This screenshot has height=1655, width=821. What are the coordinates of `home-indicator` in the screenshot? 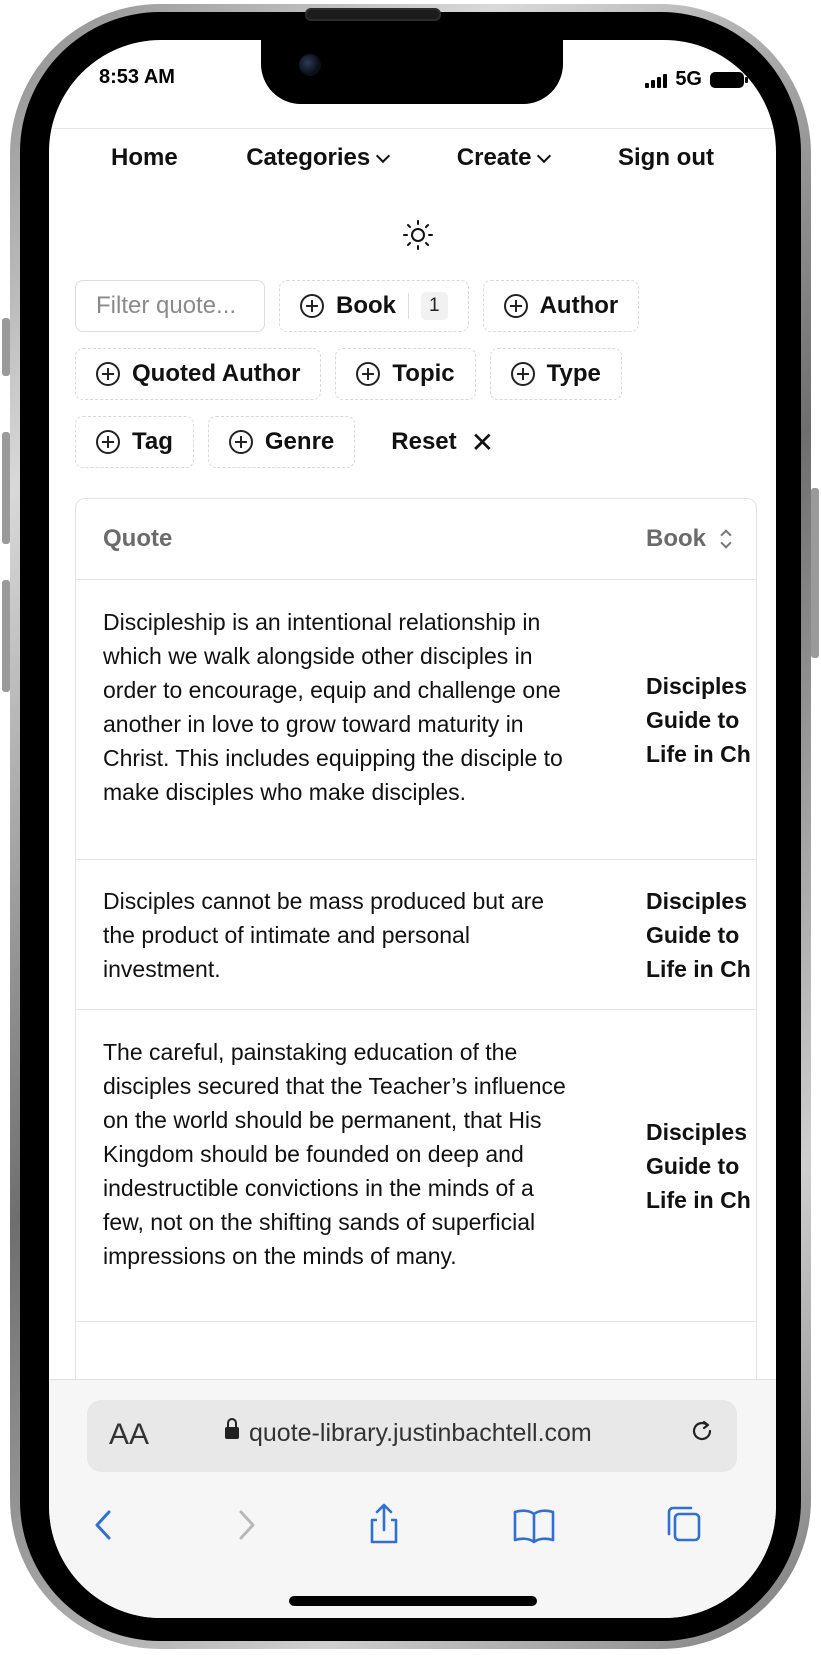 It's located at (413, 1601).